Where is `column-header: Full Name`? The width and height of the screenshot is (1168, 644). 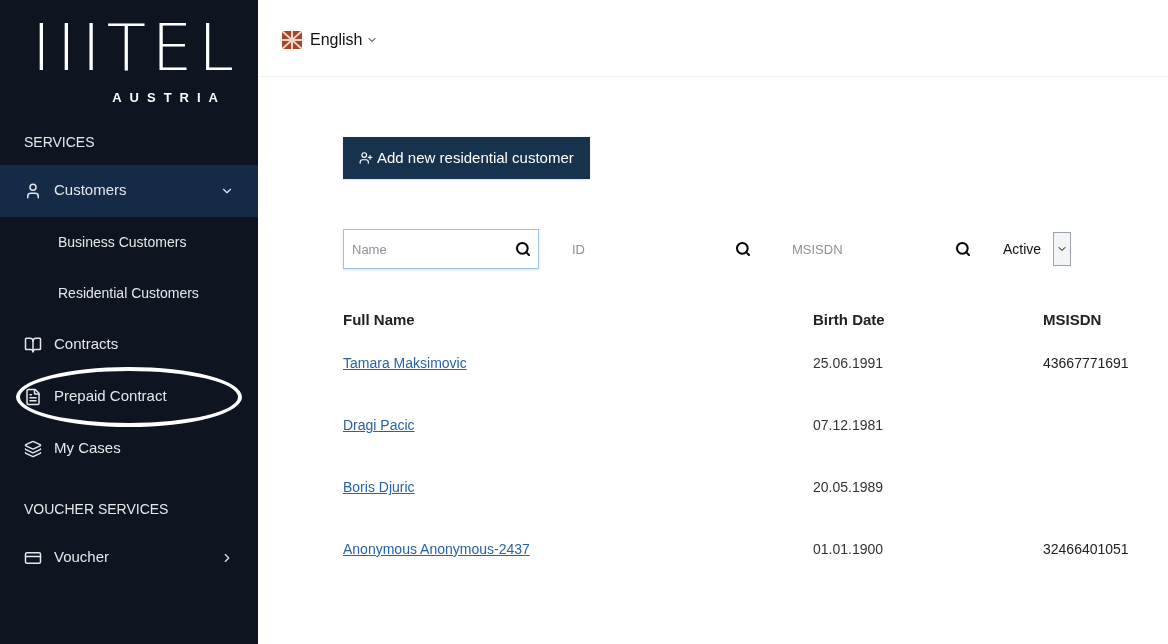
column-header: Full Name is located at coordinates (379, 320).